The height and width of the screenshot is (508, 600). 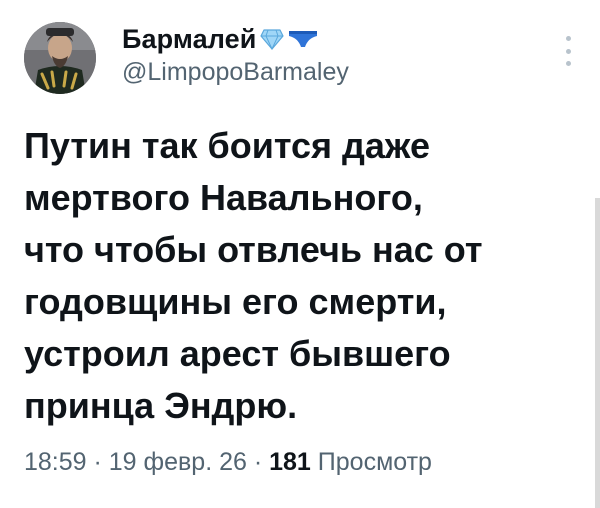 What do you see at coordinates (303, 39) in the screenshot?
I see `briefs-icon` at bounding box center [303, 39].